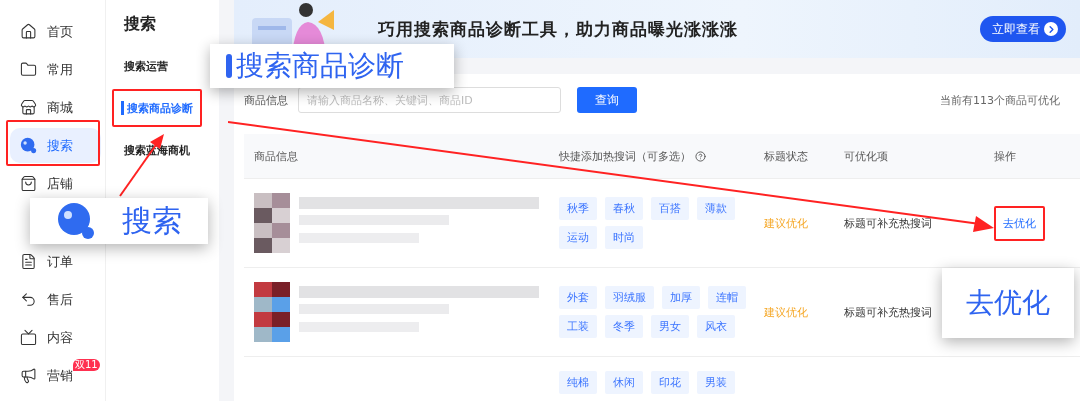 This screenshot has width=1080, height=401. What do you see at coordinates (55, 31) in the screenshot?
I see `nav-item: 首页` at bounding box center [55, 31].